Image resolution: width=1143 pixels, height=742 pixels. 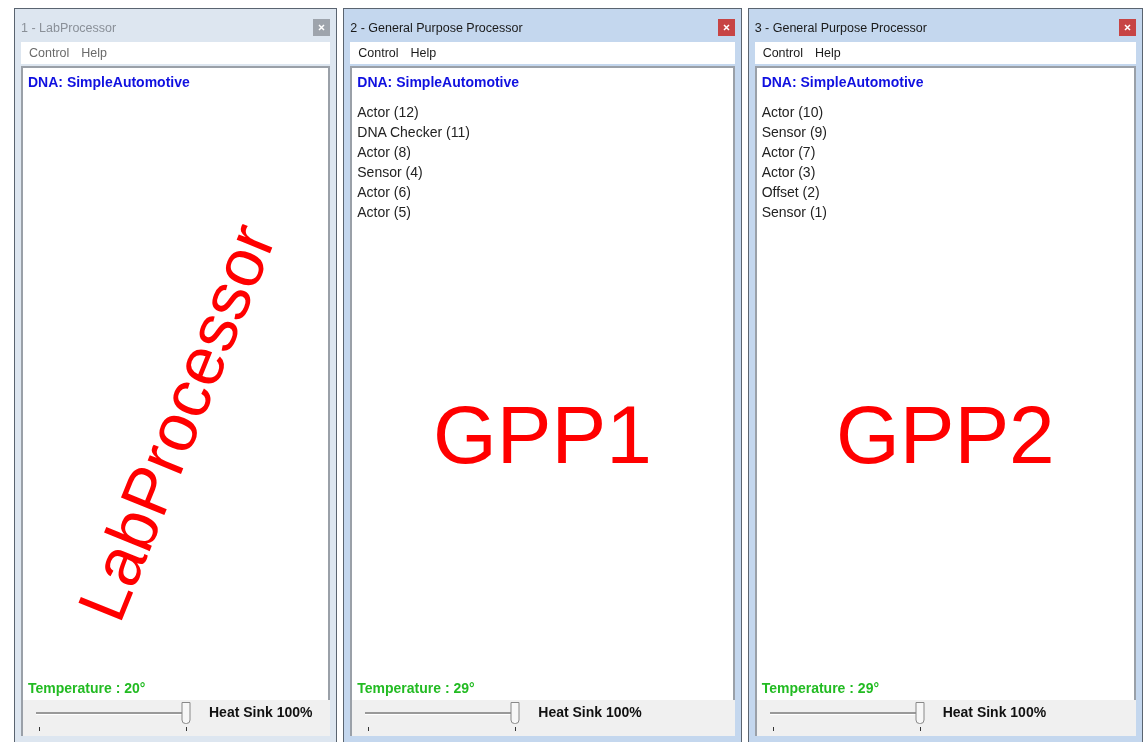 I want to click on module-item: Actor (3), so click(x=945, y=172).